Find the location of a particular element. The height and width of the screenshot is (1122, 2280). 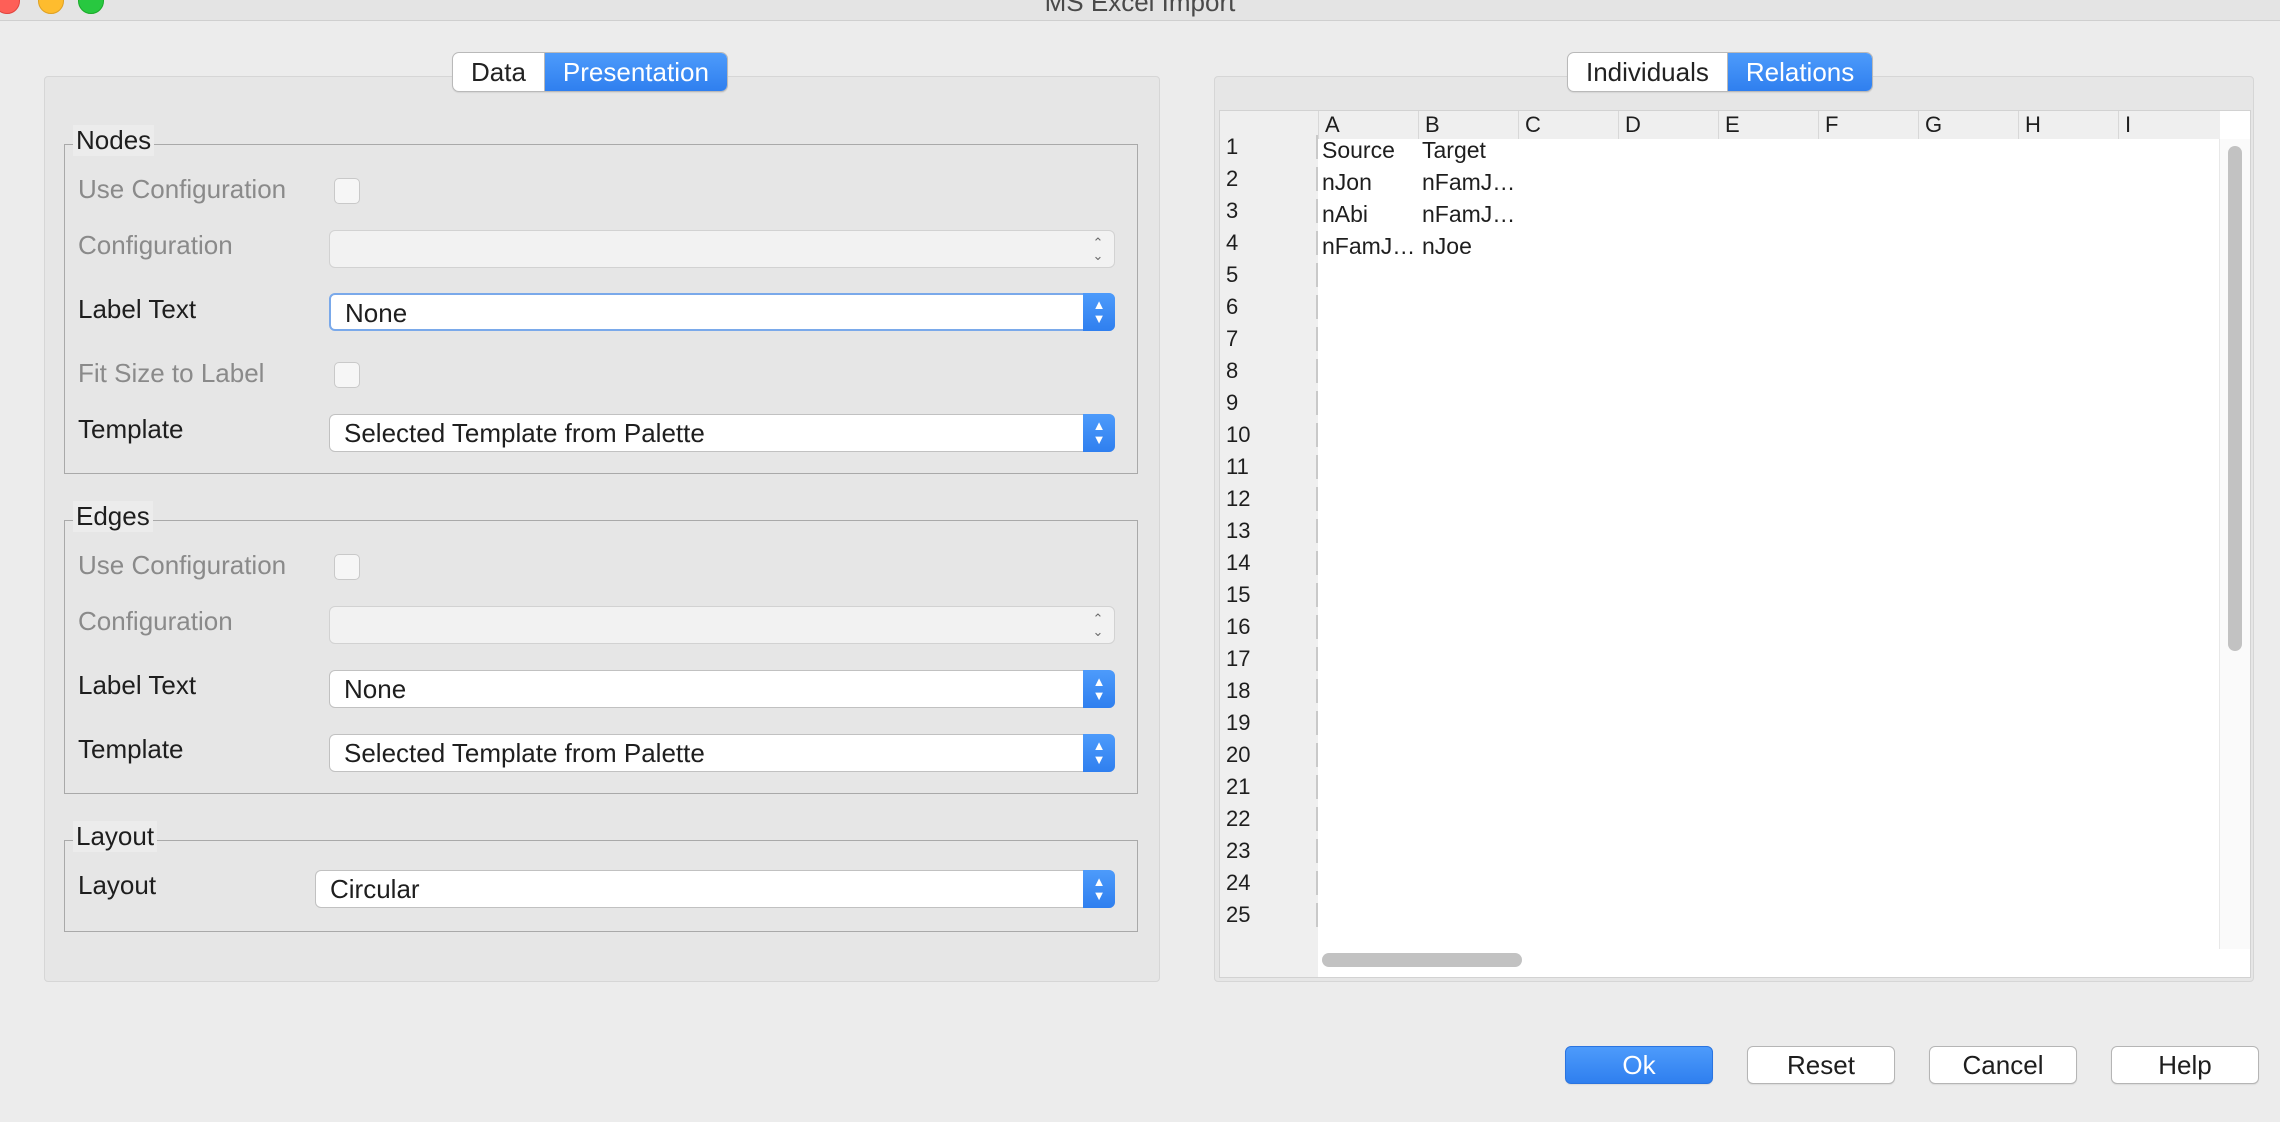

table-cell: nJon is located at coordinates (1369, 182).